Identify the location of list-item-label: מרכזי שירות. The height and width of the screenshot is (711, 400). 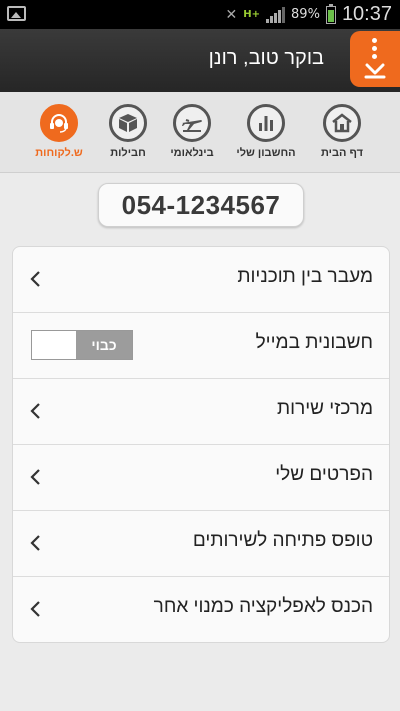
(325, 408).